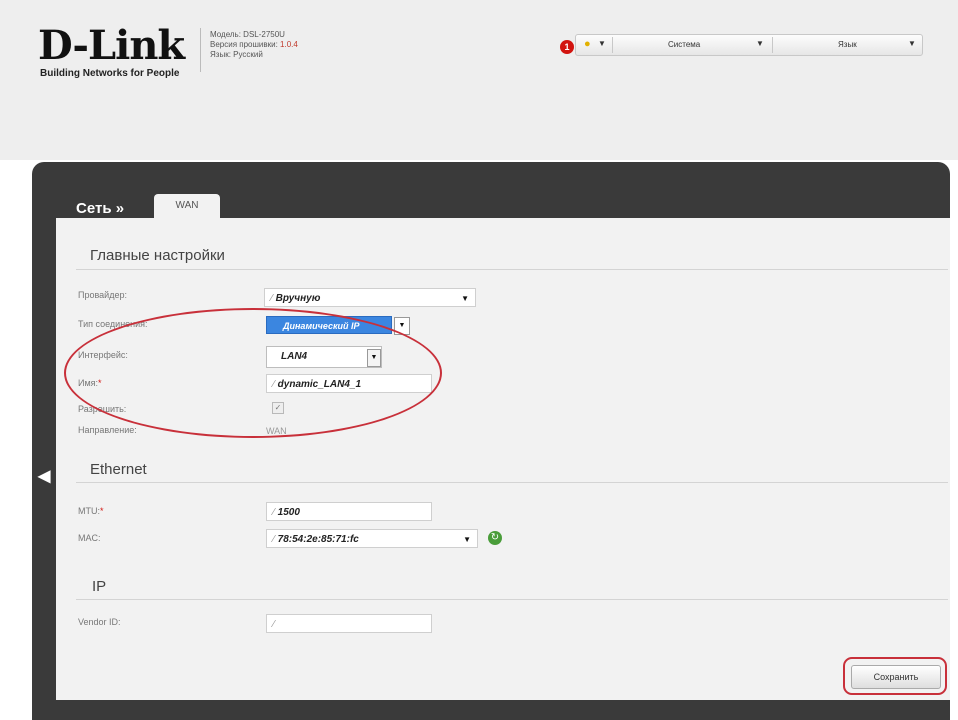 This screenshot has width=958, height=720. Describe the element at coordinates (372, 538) in the screenshot. I see `mac-select: ⁄ 78:54:2e:85:71:fc ▼` at that location.